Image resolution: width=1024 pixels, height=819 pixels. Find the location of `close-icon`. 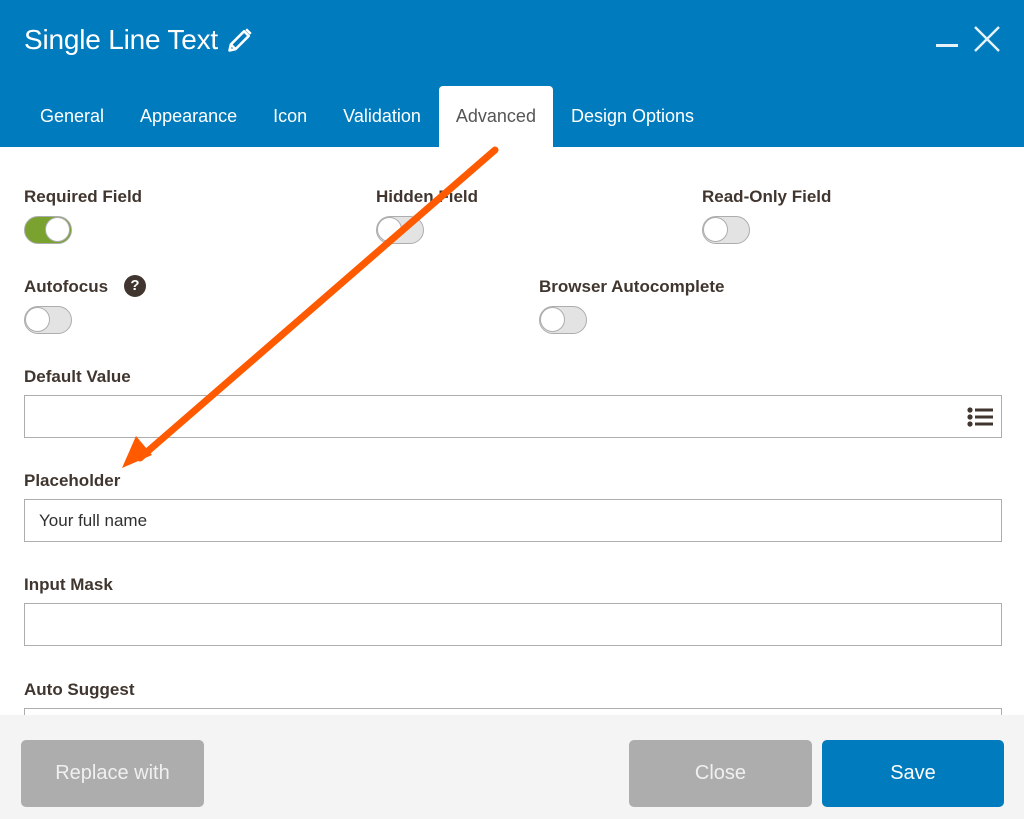

close-icon is located at coordinates (987, 39).